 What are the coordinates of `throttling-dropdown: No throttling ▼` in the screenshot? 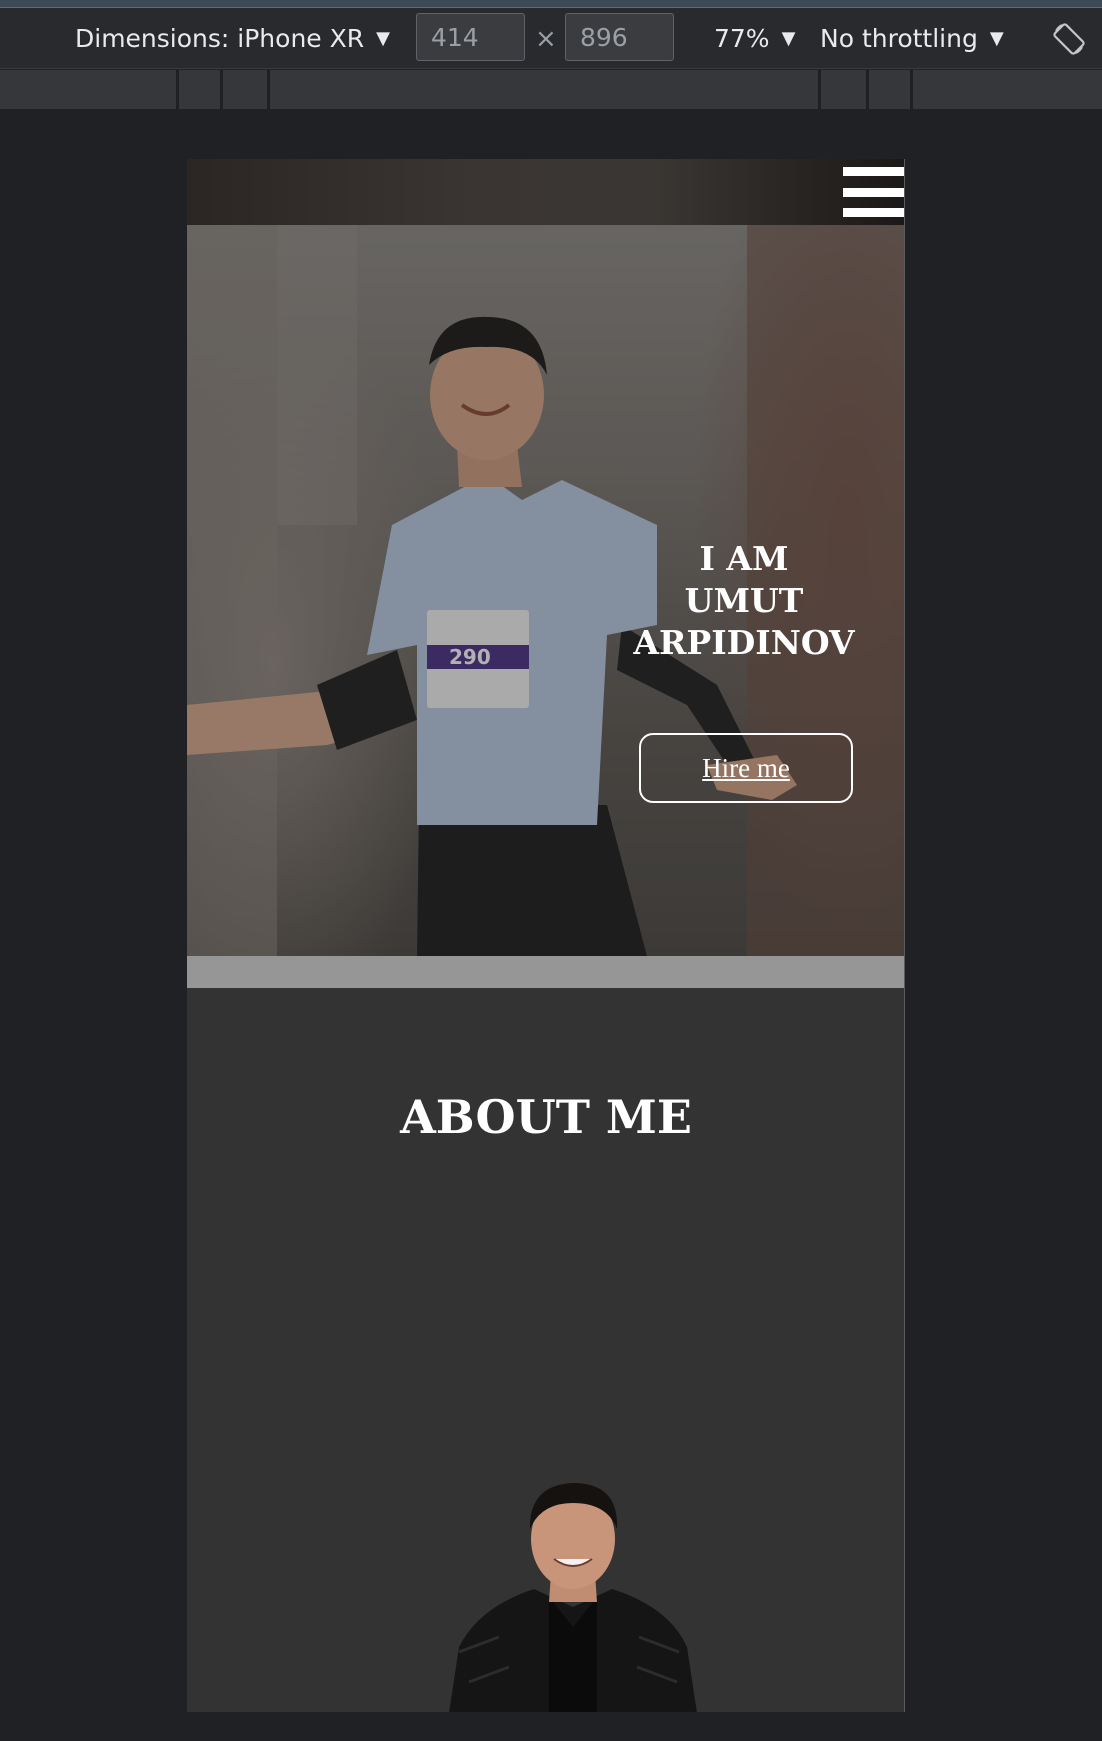 It's located at (912, 38).